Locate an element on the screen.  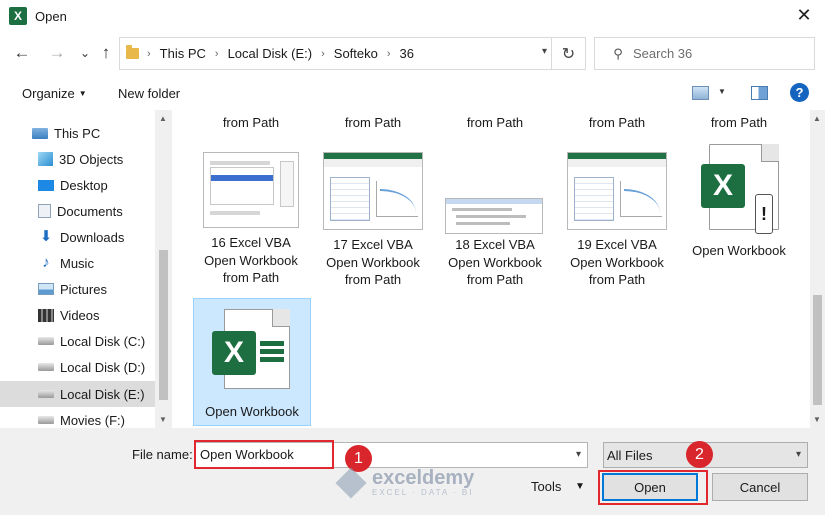
sidebar-item-label: 3D Objects is located at coordinates (91, 159).